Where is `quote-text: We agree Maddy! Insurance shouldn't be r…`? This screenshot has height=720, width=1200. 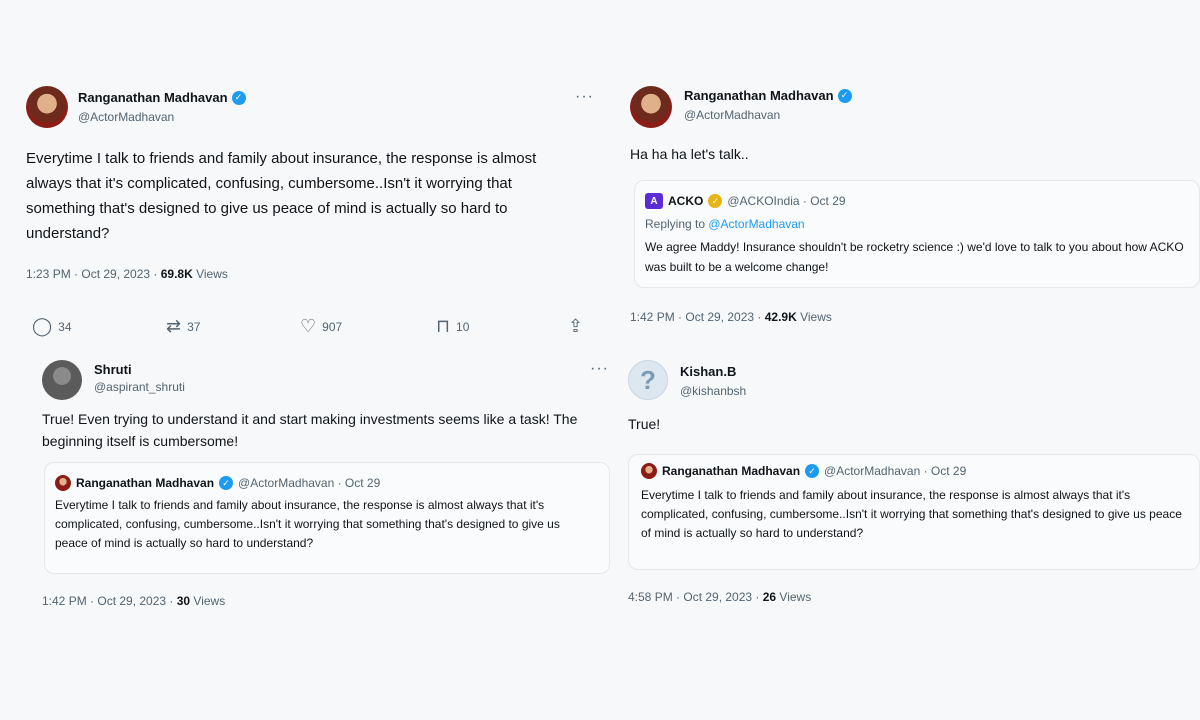
quote-text: We agree Maddy! Insurance shouldn't be r… is located at coordinates (914, 257).